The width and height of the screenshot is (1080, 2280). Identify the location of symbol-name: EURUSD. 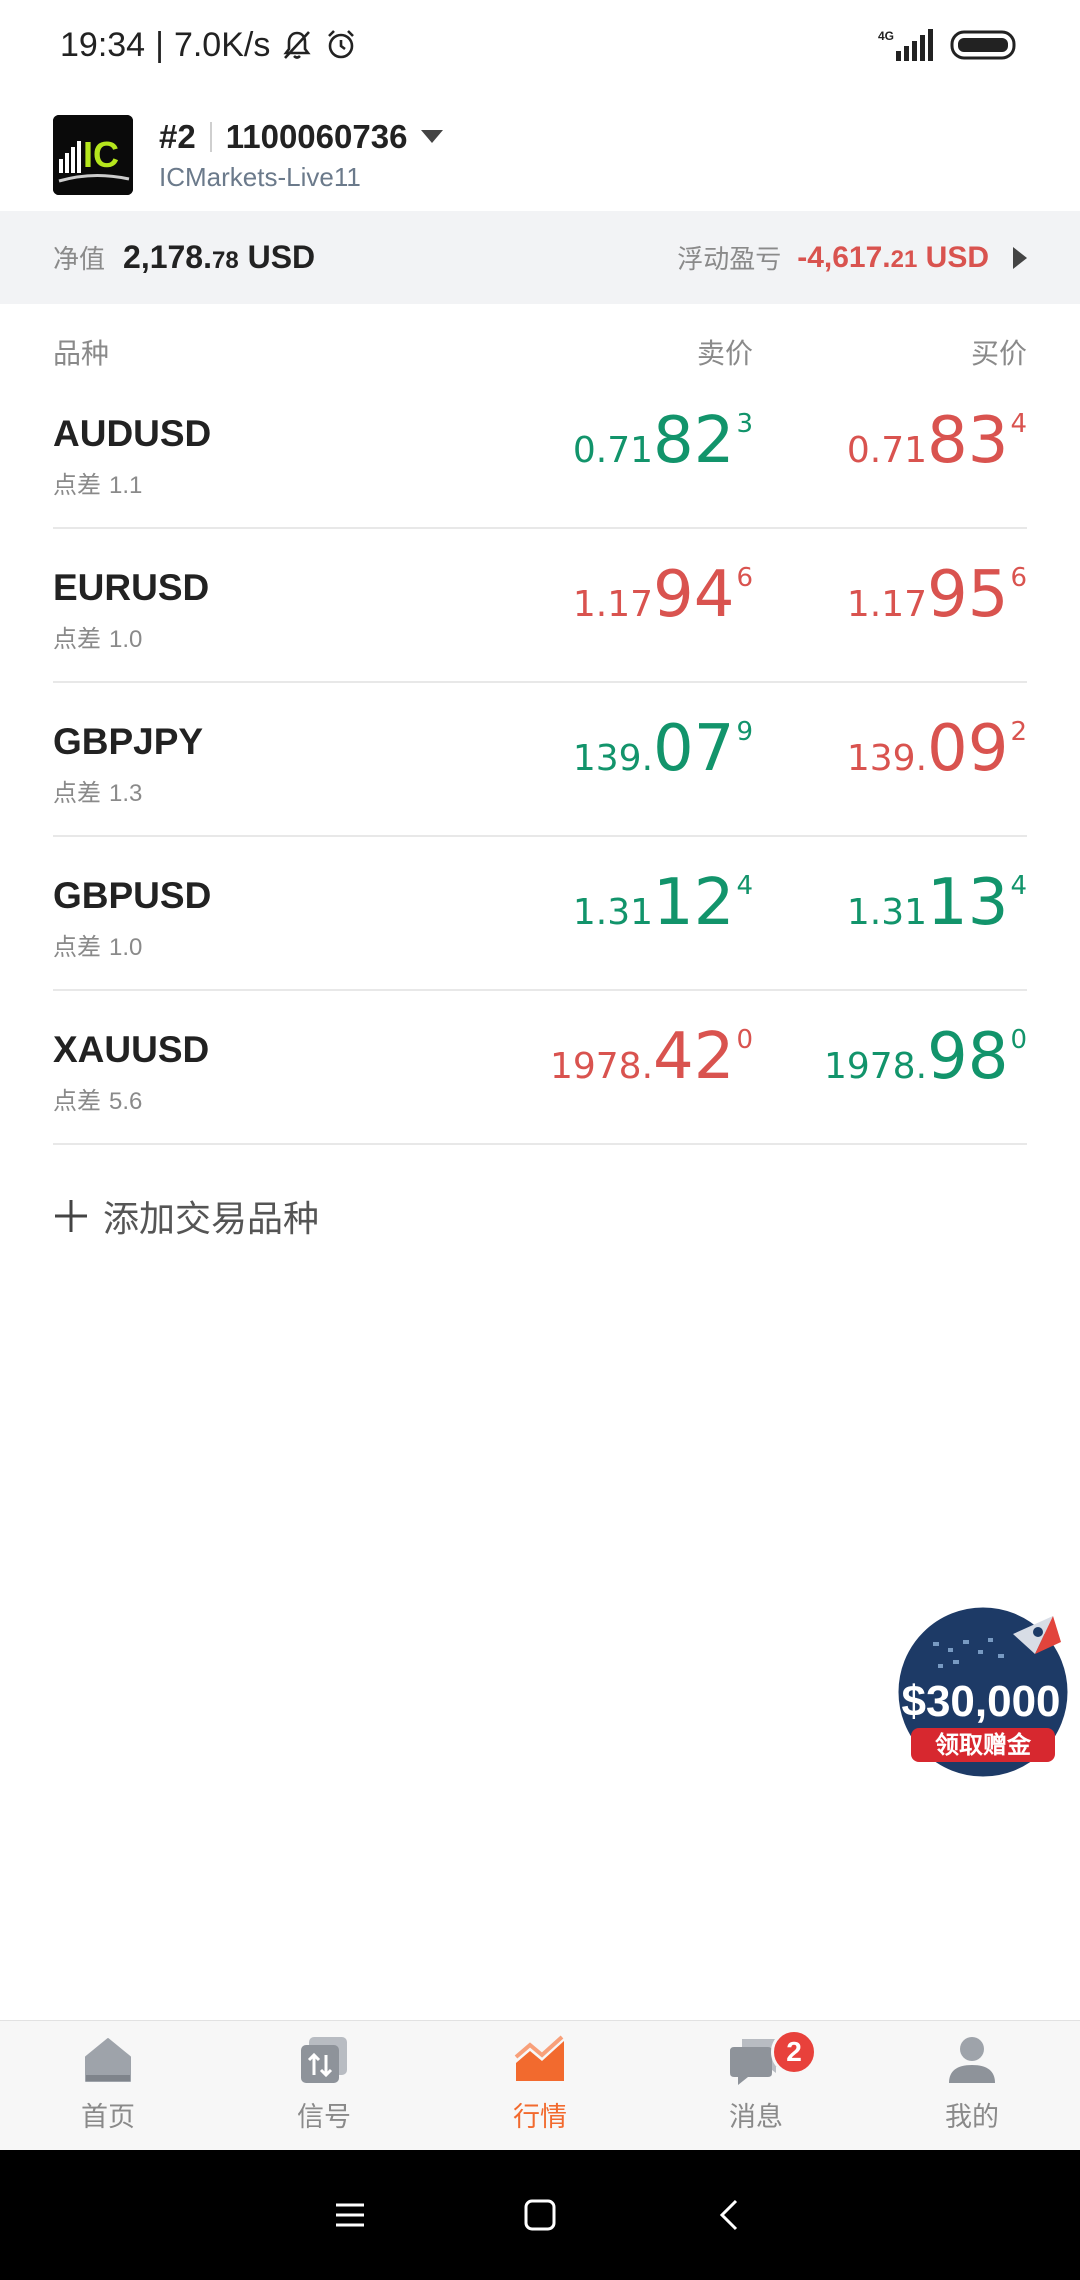
(131, 587).